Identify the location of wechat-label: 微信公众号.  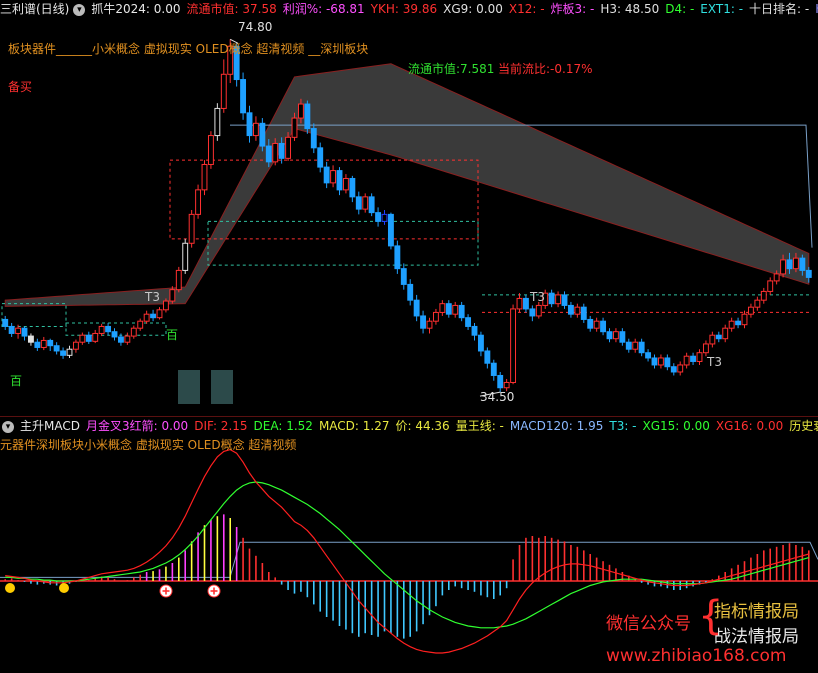
(648, 624).